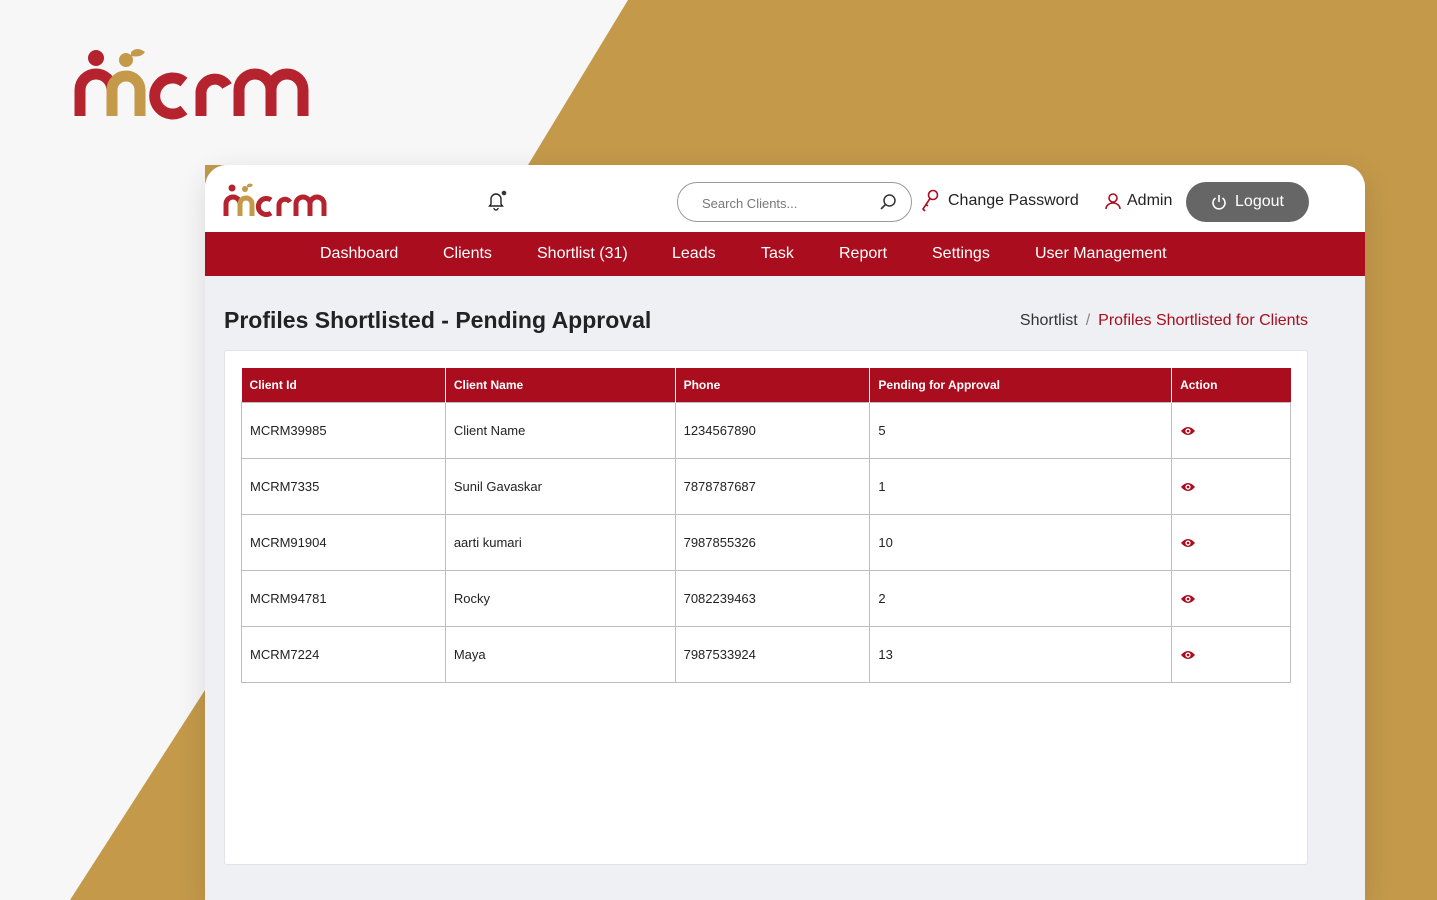  I want to click on cell-client-name: Client Name, so click(560, 430).